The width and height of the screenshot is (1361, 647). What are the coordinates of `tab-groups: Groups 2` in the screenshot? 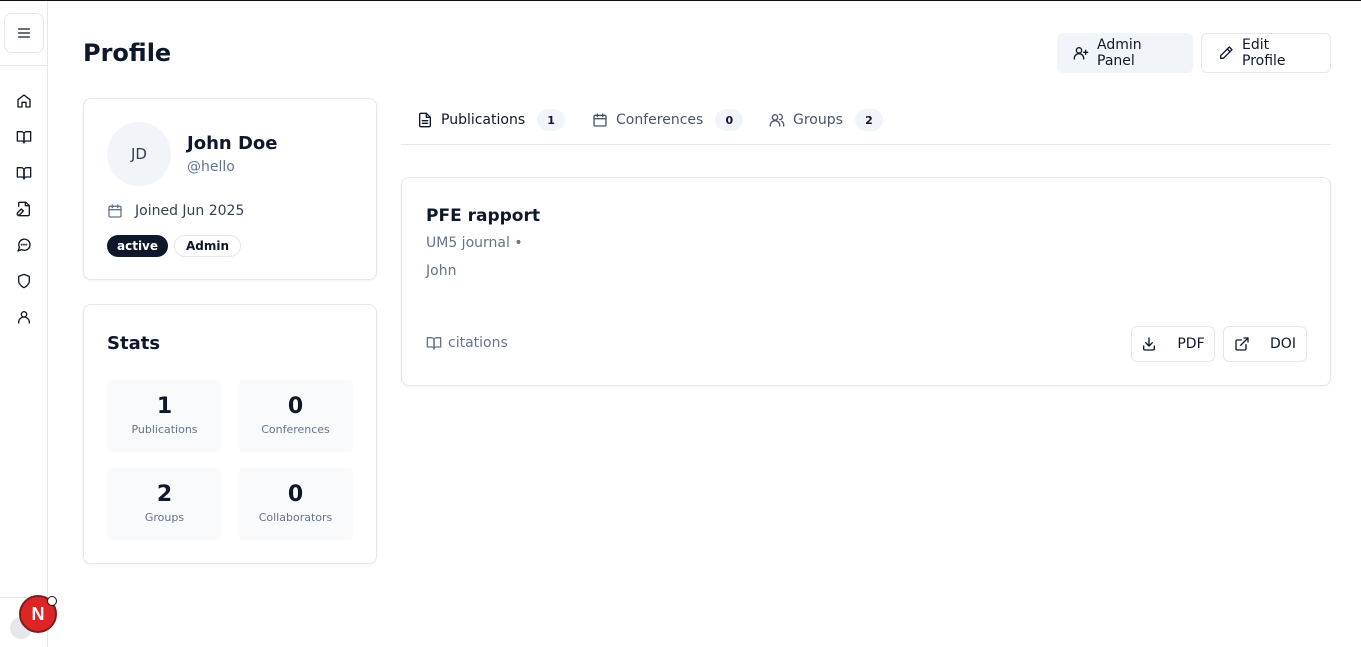 It's located at (826, 120).